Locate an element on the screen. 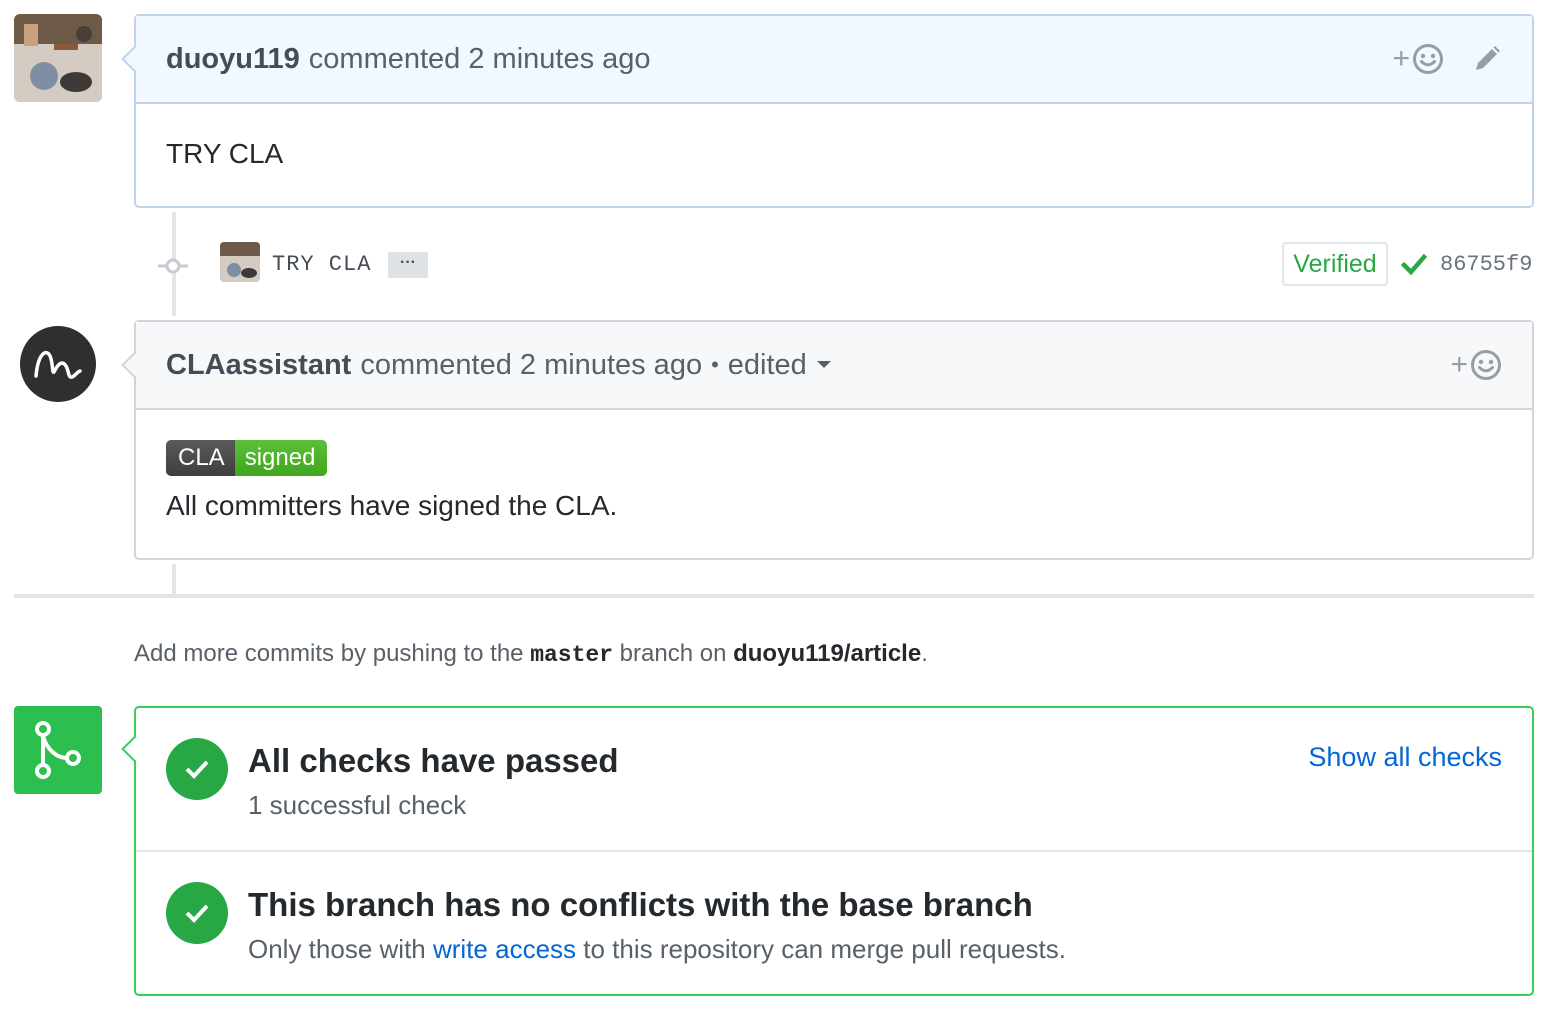  commit-avatar-image is located at coordinates (240, 262).